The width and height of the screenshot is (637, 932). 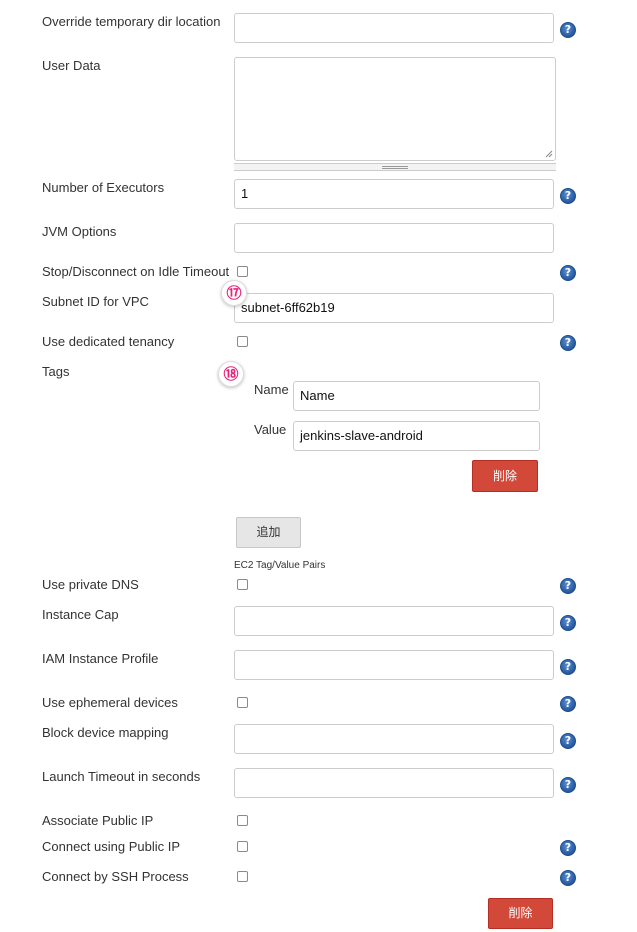 What do you see at coordinates (234, 293) in the screenshot?
I see `callout-17-badge: ⑰` at bounding box center [234, 293].